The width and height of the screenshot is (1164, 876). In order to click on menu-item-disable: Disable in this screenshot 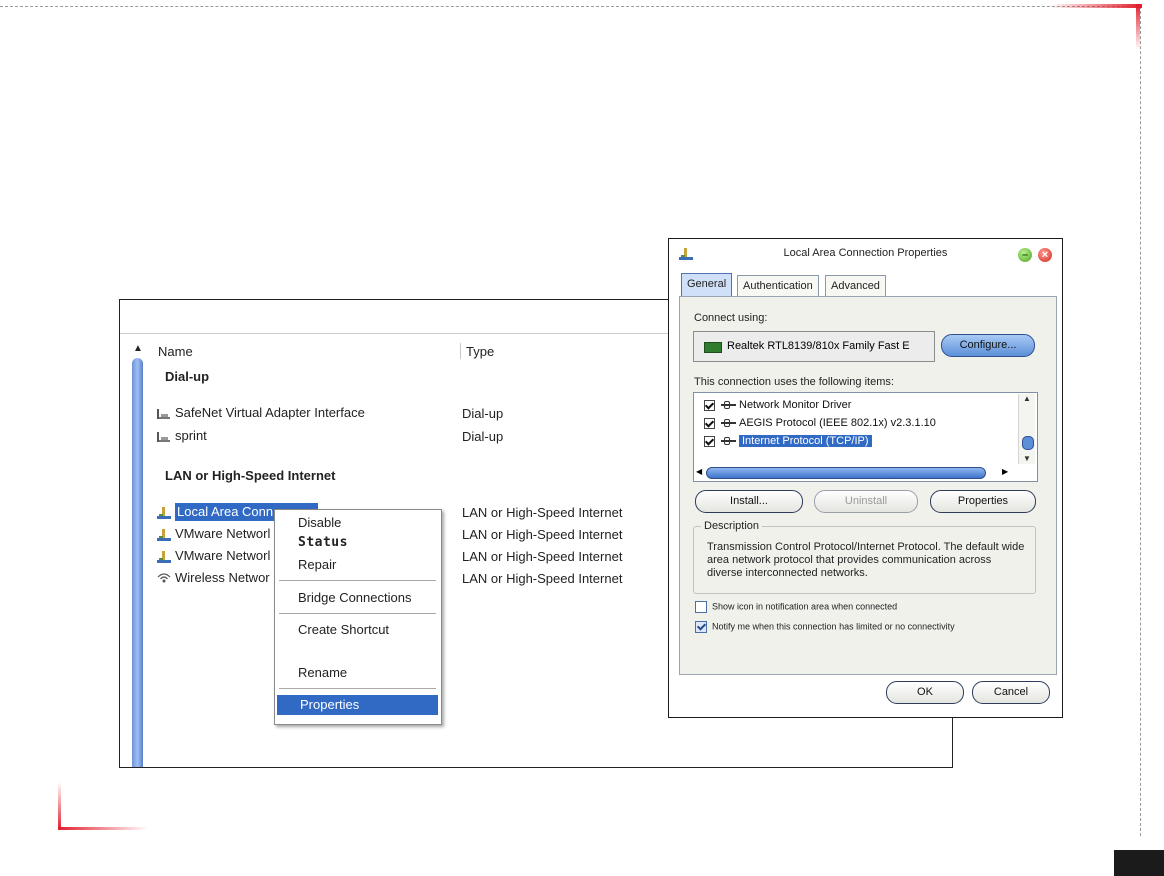, I will do `click(358, 523)`.